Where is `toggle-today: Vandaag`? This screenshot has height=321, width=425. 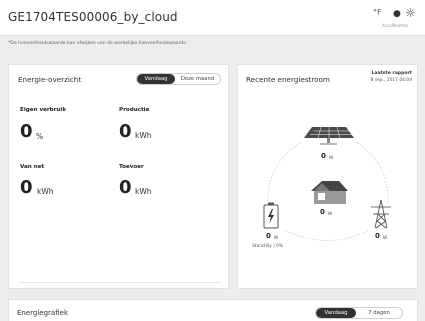 toggle-today: Vandaag is located at coordinates (156, 79).